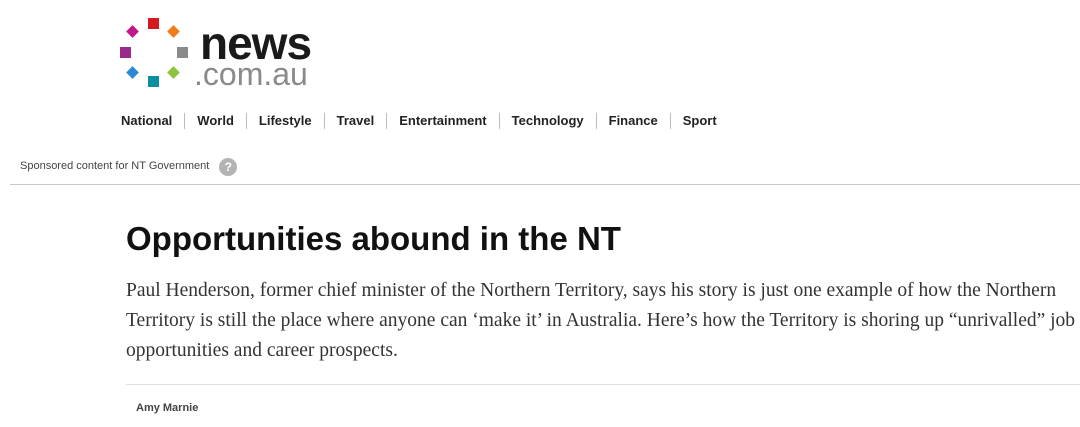 Image resolution: width=1080 pixels, height=427 pixels. Describe the element at coordinates (132, 72) in the screenshot. I see `logo-dot-blue` at that location.